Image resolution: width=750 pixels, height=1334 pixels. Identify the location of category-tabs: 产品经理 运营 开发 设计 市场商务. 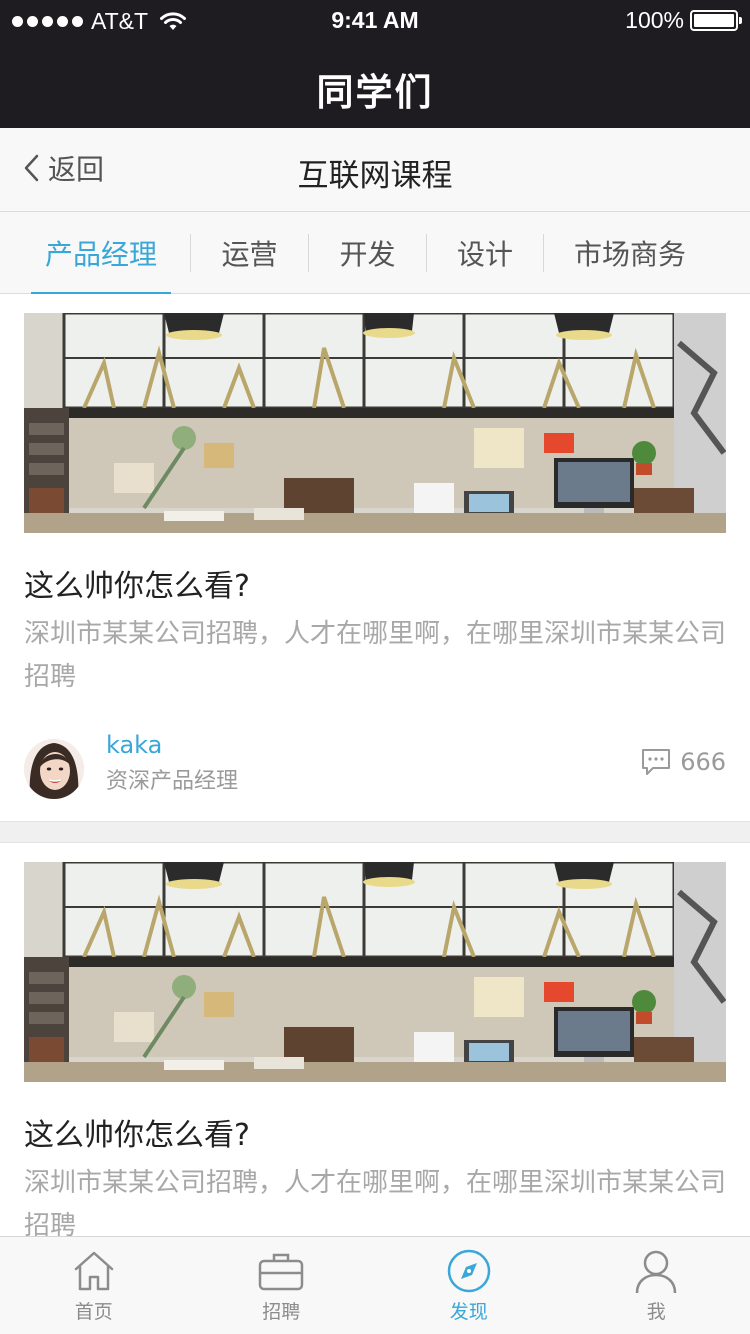
(375, 253).